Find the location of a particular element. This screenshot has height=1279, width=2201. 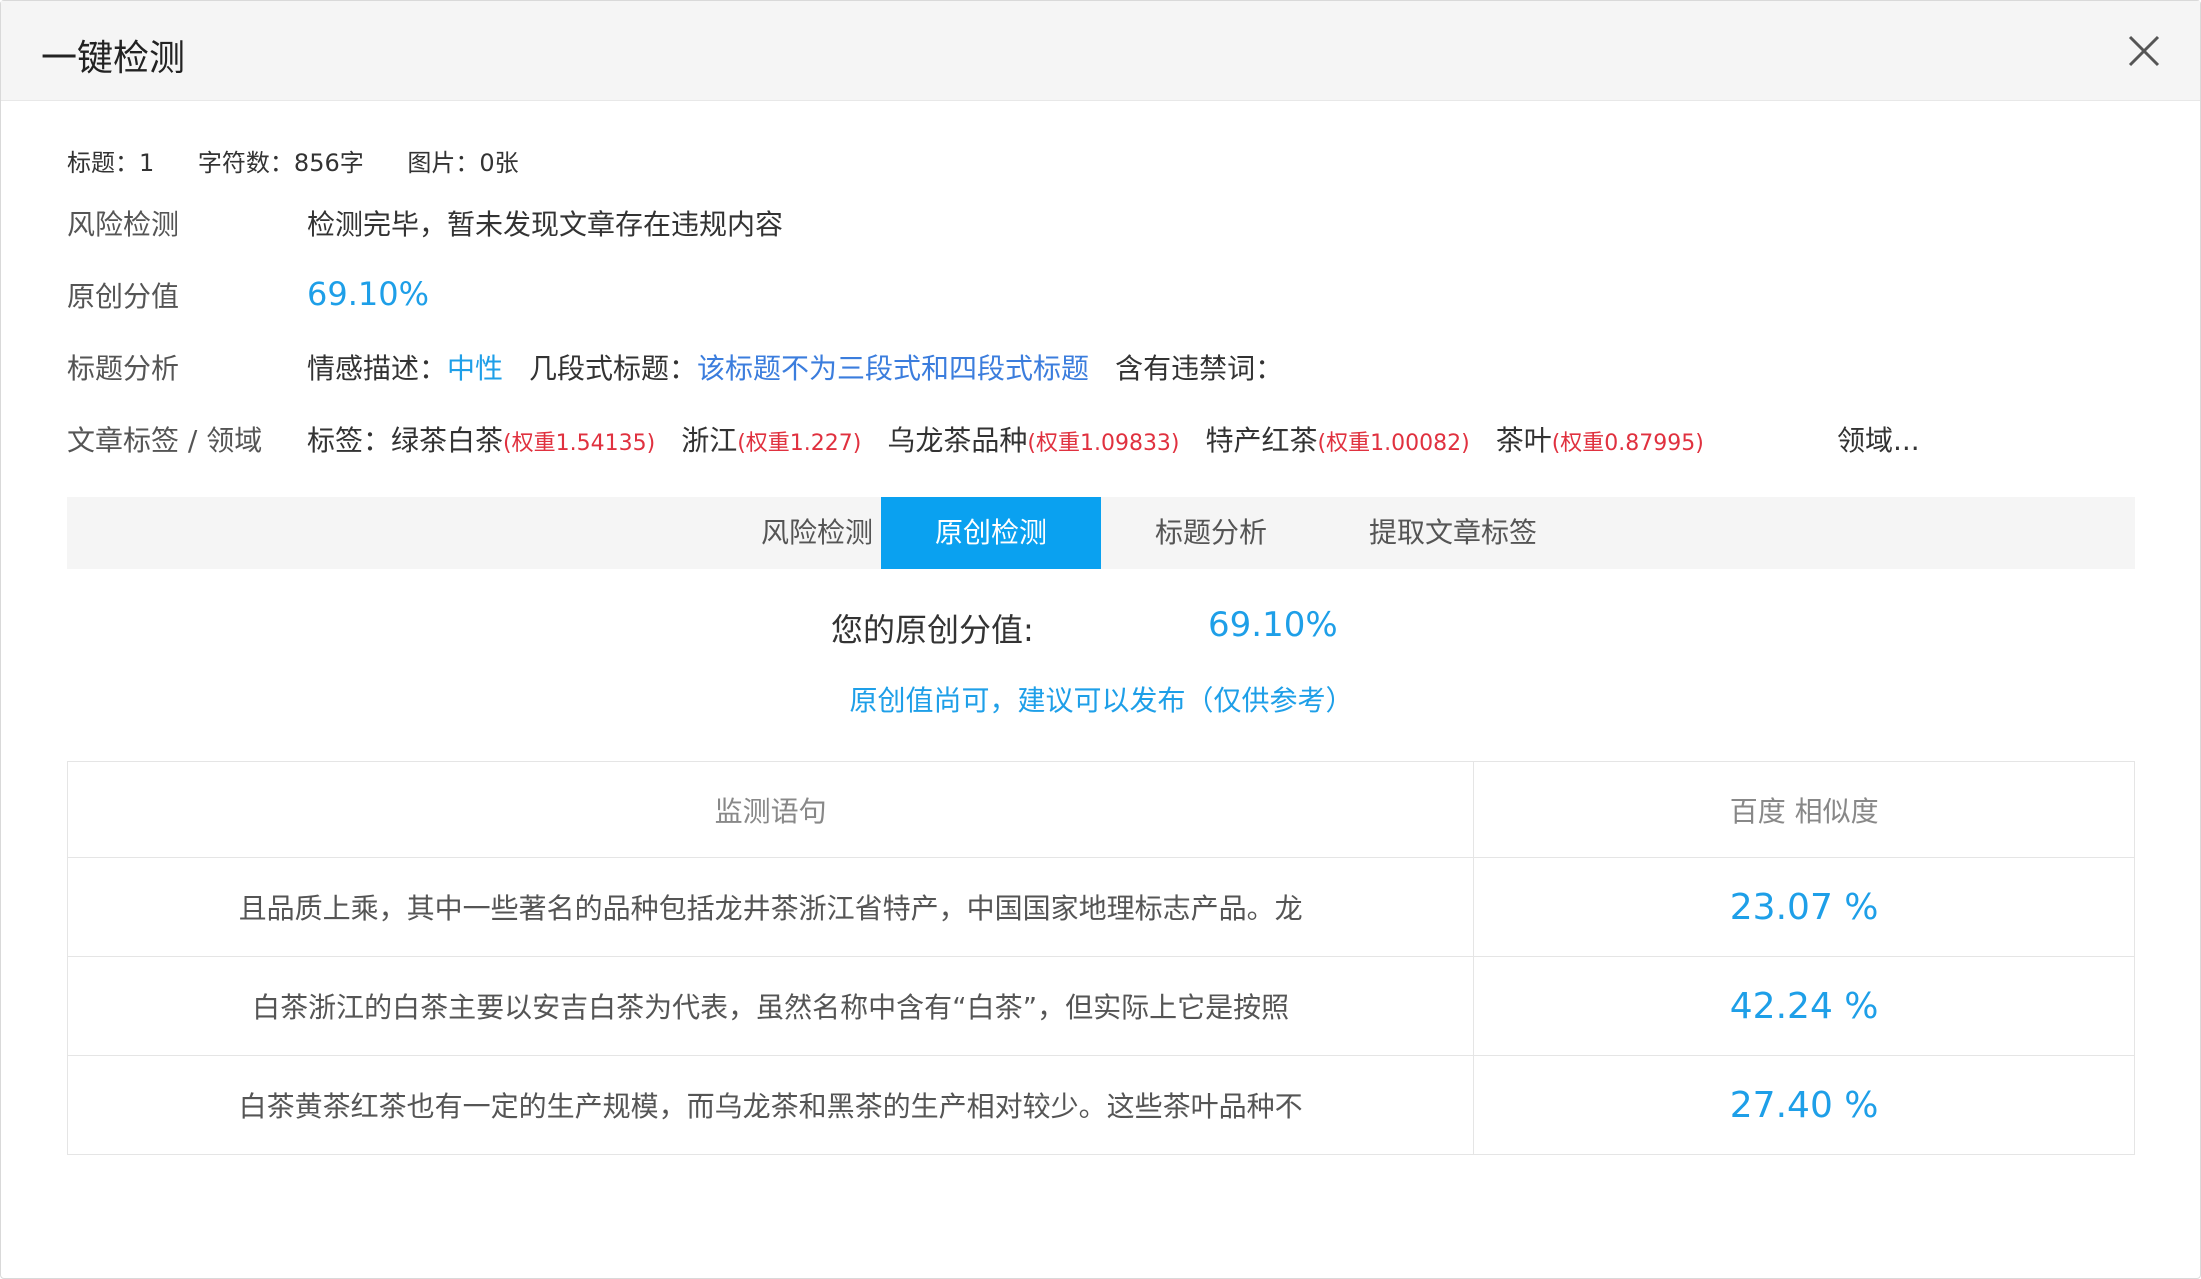

originality-row: 原创分值 69.10% is located at coordinates (1107, 297).